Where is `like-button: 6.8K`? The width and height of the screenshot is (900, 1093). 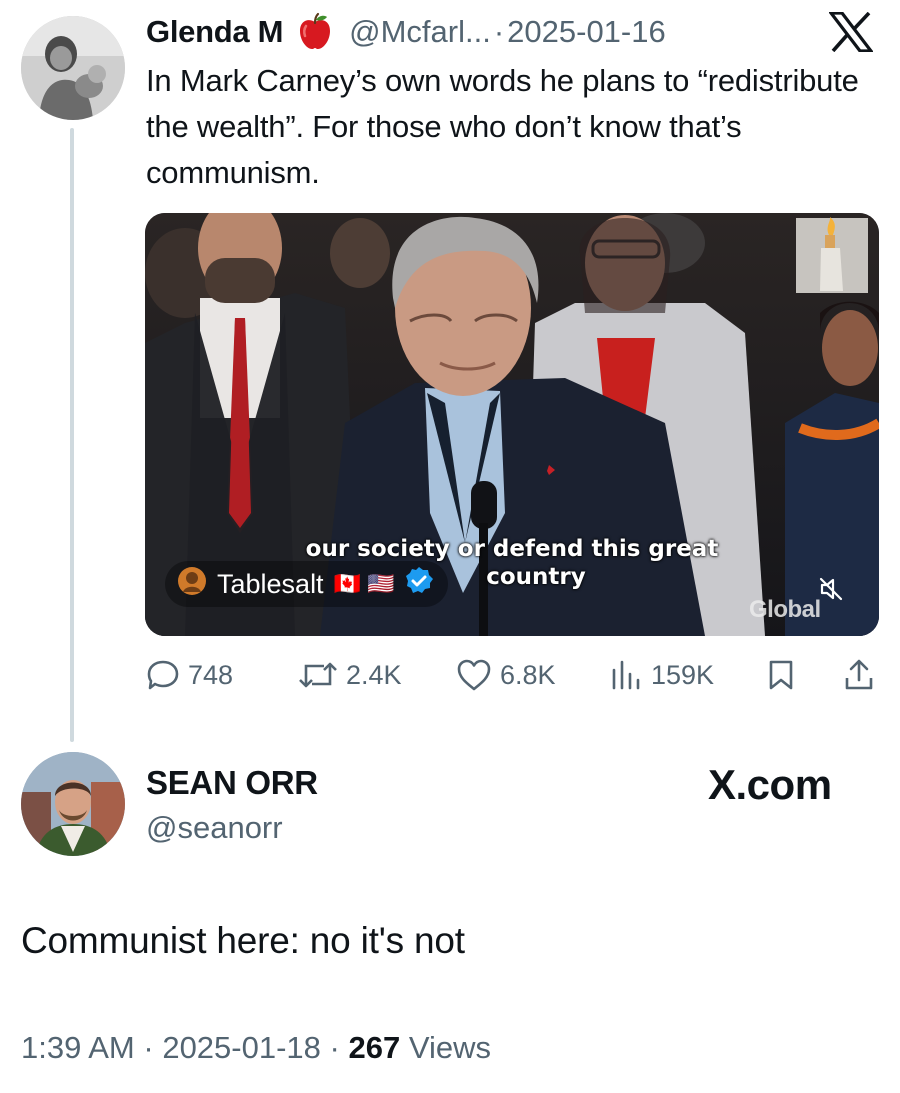 like-button: 6.8K is located at coordinates (506, 675).